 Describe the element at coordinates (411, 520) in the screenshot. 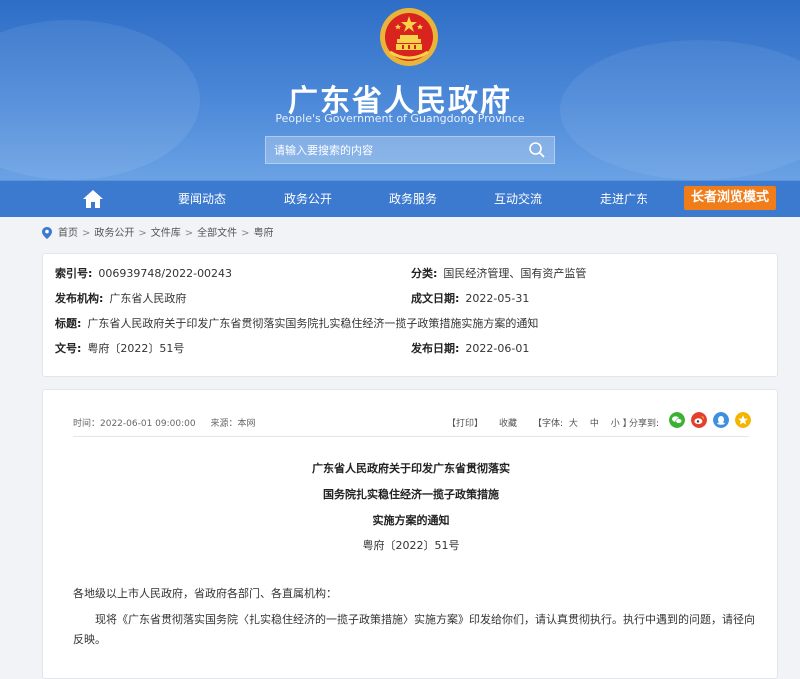

I see `article-title-line: 实施方案的通知` at that location.